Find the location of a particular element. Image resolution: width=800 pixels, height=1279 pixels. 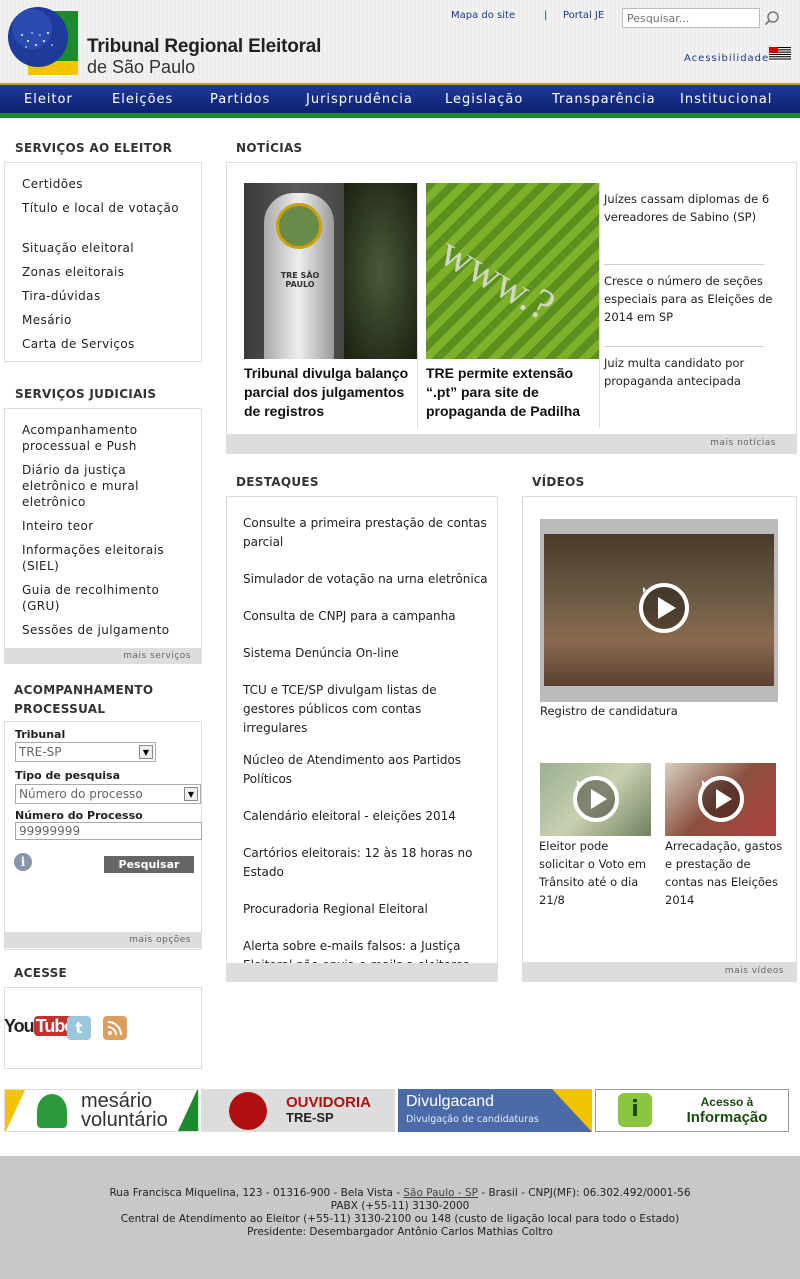

footer-pabx: PABX (+55-11) 3130-2000 is located at coordinates (400, 1206).